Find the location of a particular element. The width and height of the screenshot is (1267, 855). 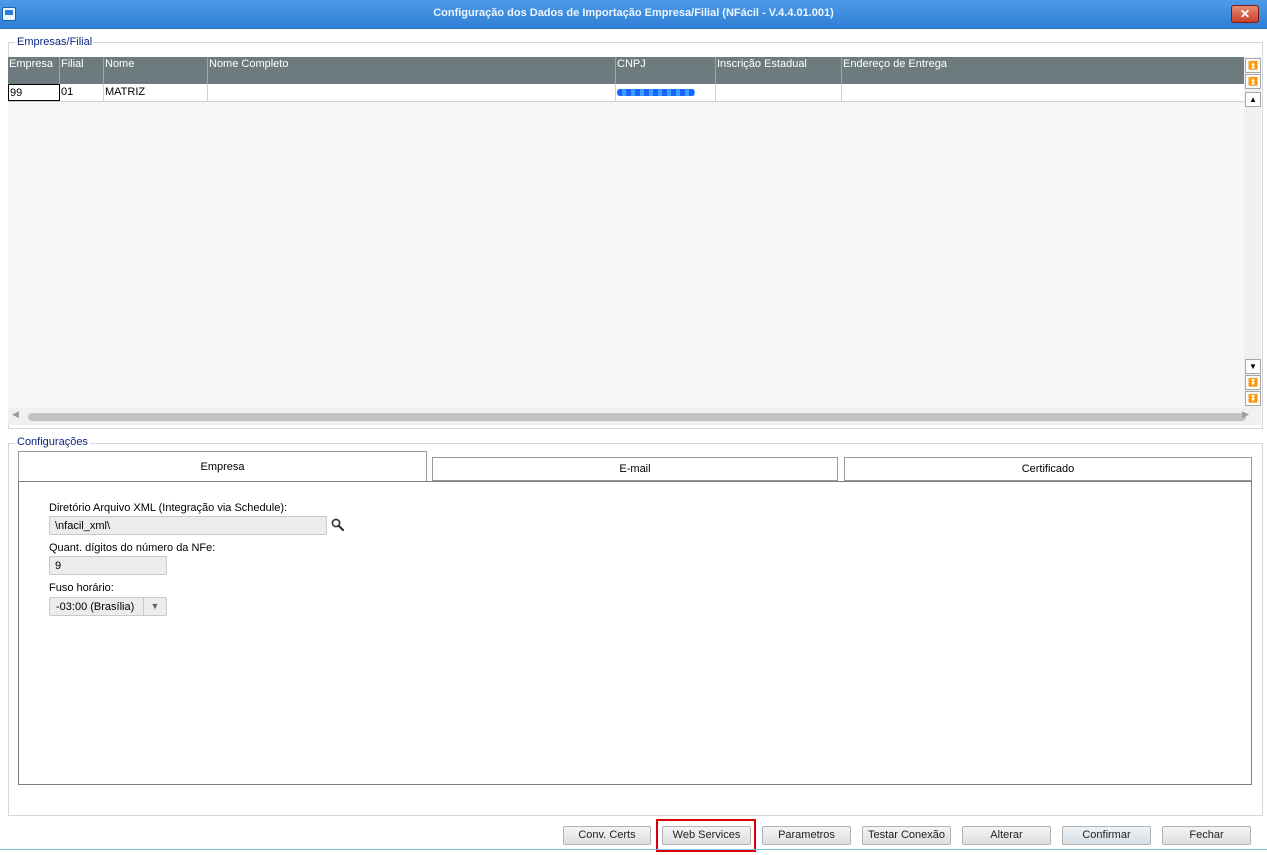

column-header-nome: Nome is located at coordinates (156, 70).